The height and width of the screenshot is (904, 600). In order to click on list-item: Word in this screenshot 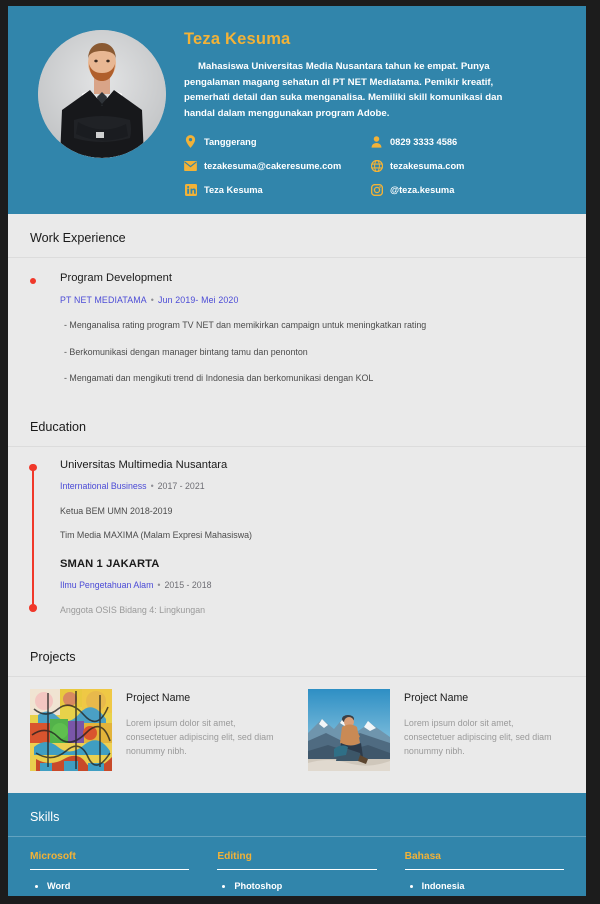, I will do `click(109, 886)`.